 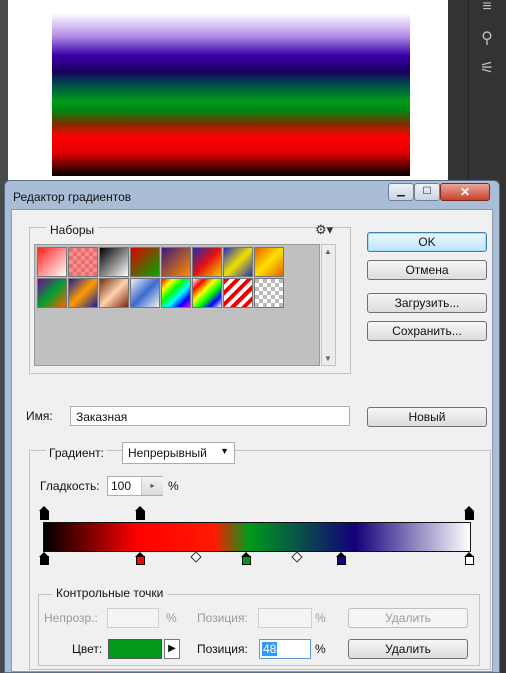 What do you see at coordinates (487, 39) in the screenshot?
I see `brush-tool-icon: ⚲` at bounding box center [487, 39].